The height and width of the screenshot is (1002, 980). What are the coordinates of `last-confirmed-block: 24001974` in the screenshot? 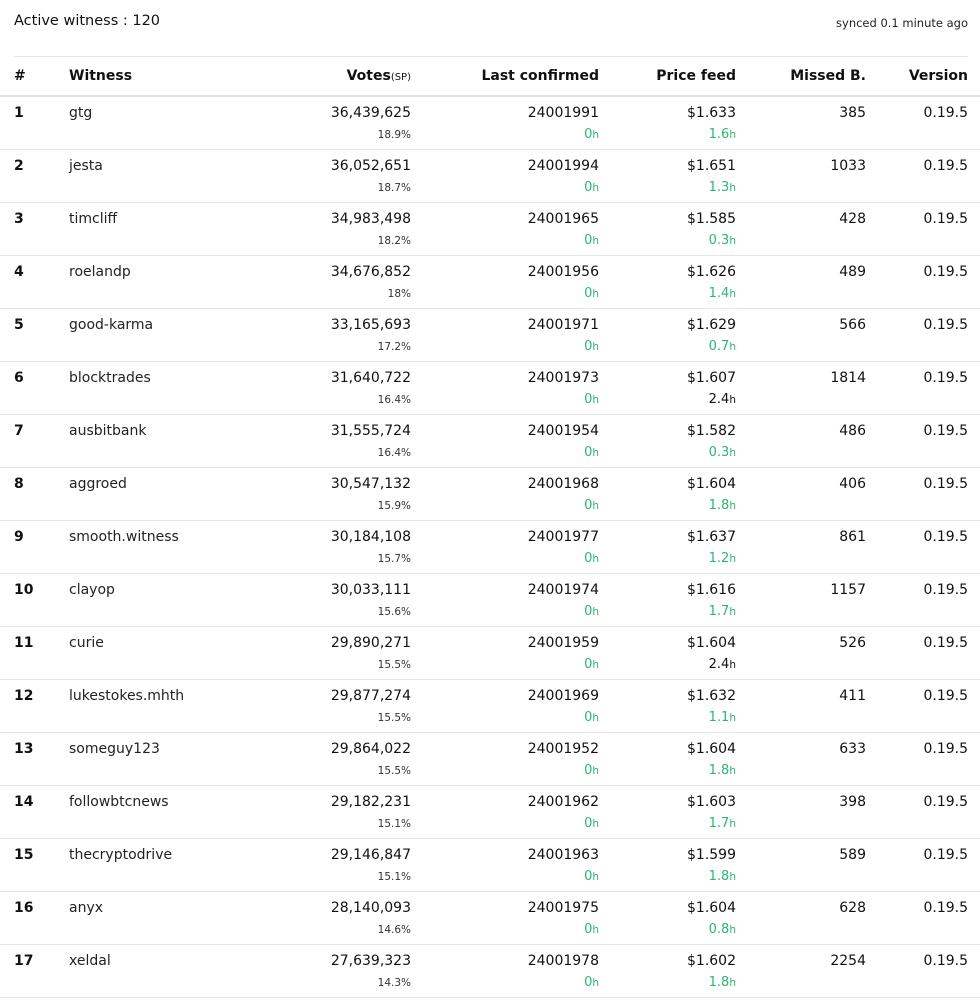 It's located at (563, 590).